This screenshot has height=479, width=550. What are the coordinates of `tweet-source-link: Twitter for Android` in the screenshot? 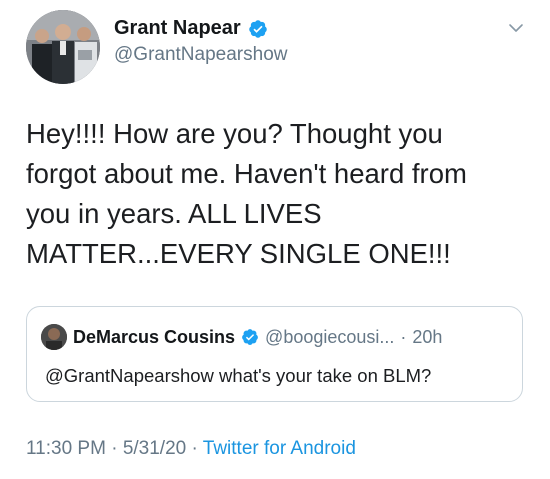 It's located at (279, 448).